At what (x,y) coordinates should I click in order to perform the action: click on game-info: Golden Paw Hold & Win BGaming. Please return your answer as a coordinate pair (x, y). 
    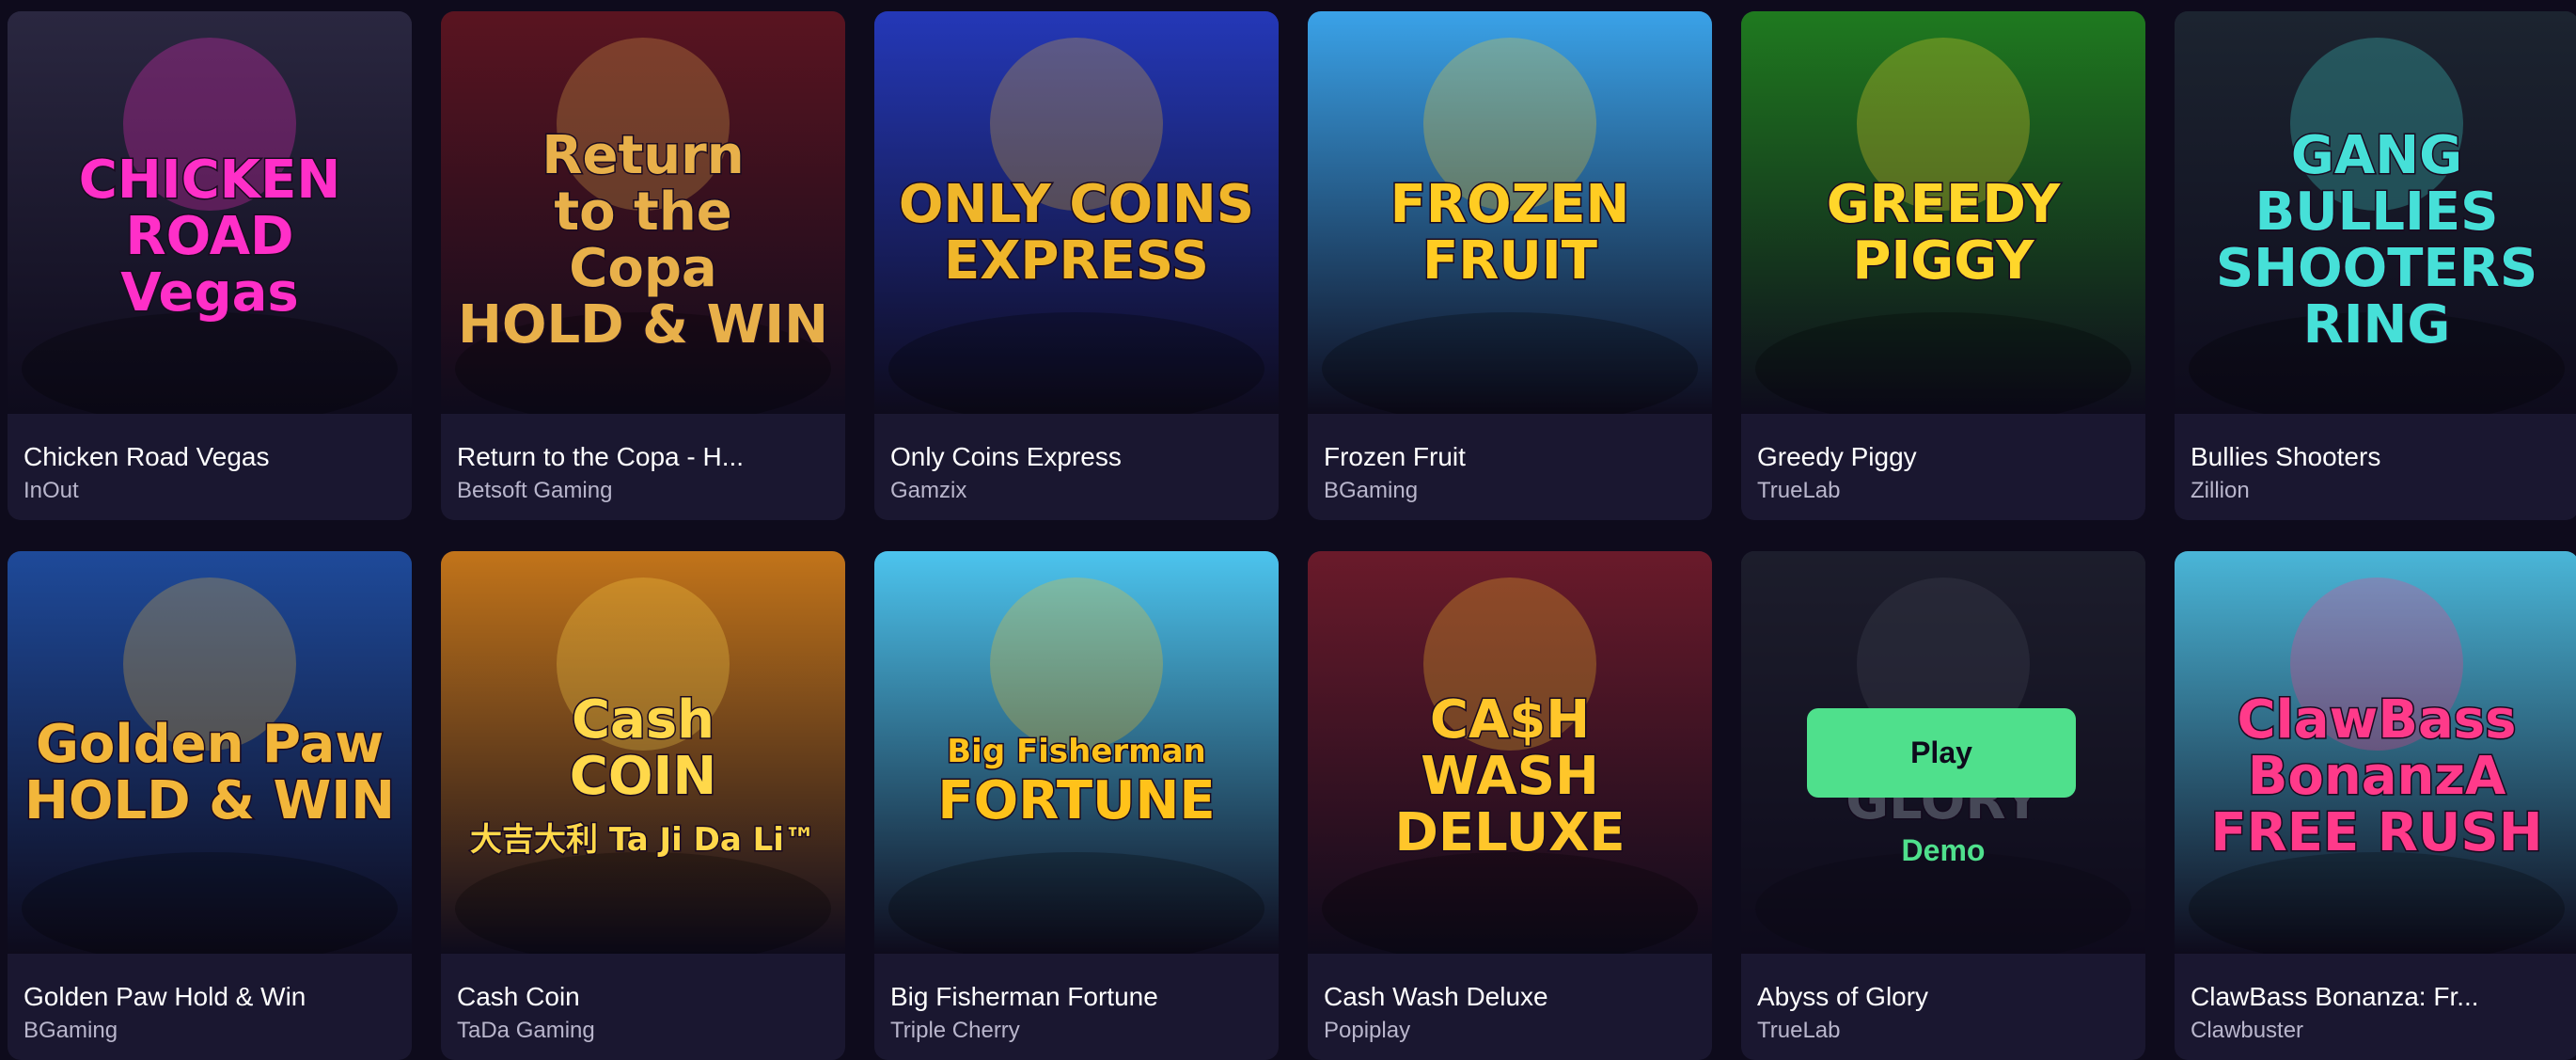
    Looking at the image, I should click on (210, 1007).